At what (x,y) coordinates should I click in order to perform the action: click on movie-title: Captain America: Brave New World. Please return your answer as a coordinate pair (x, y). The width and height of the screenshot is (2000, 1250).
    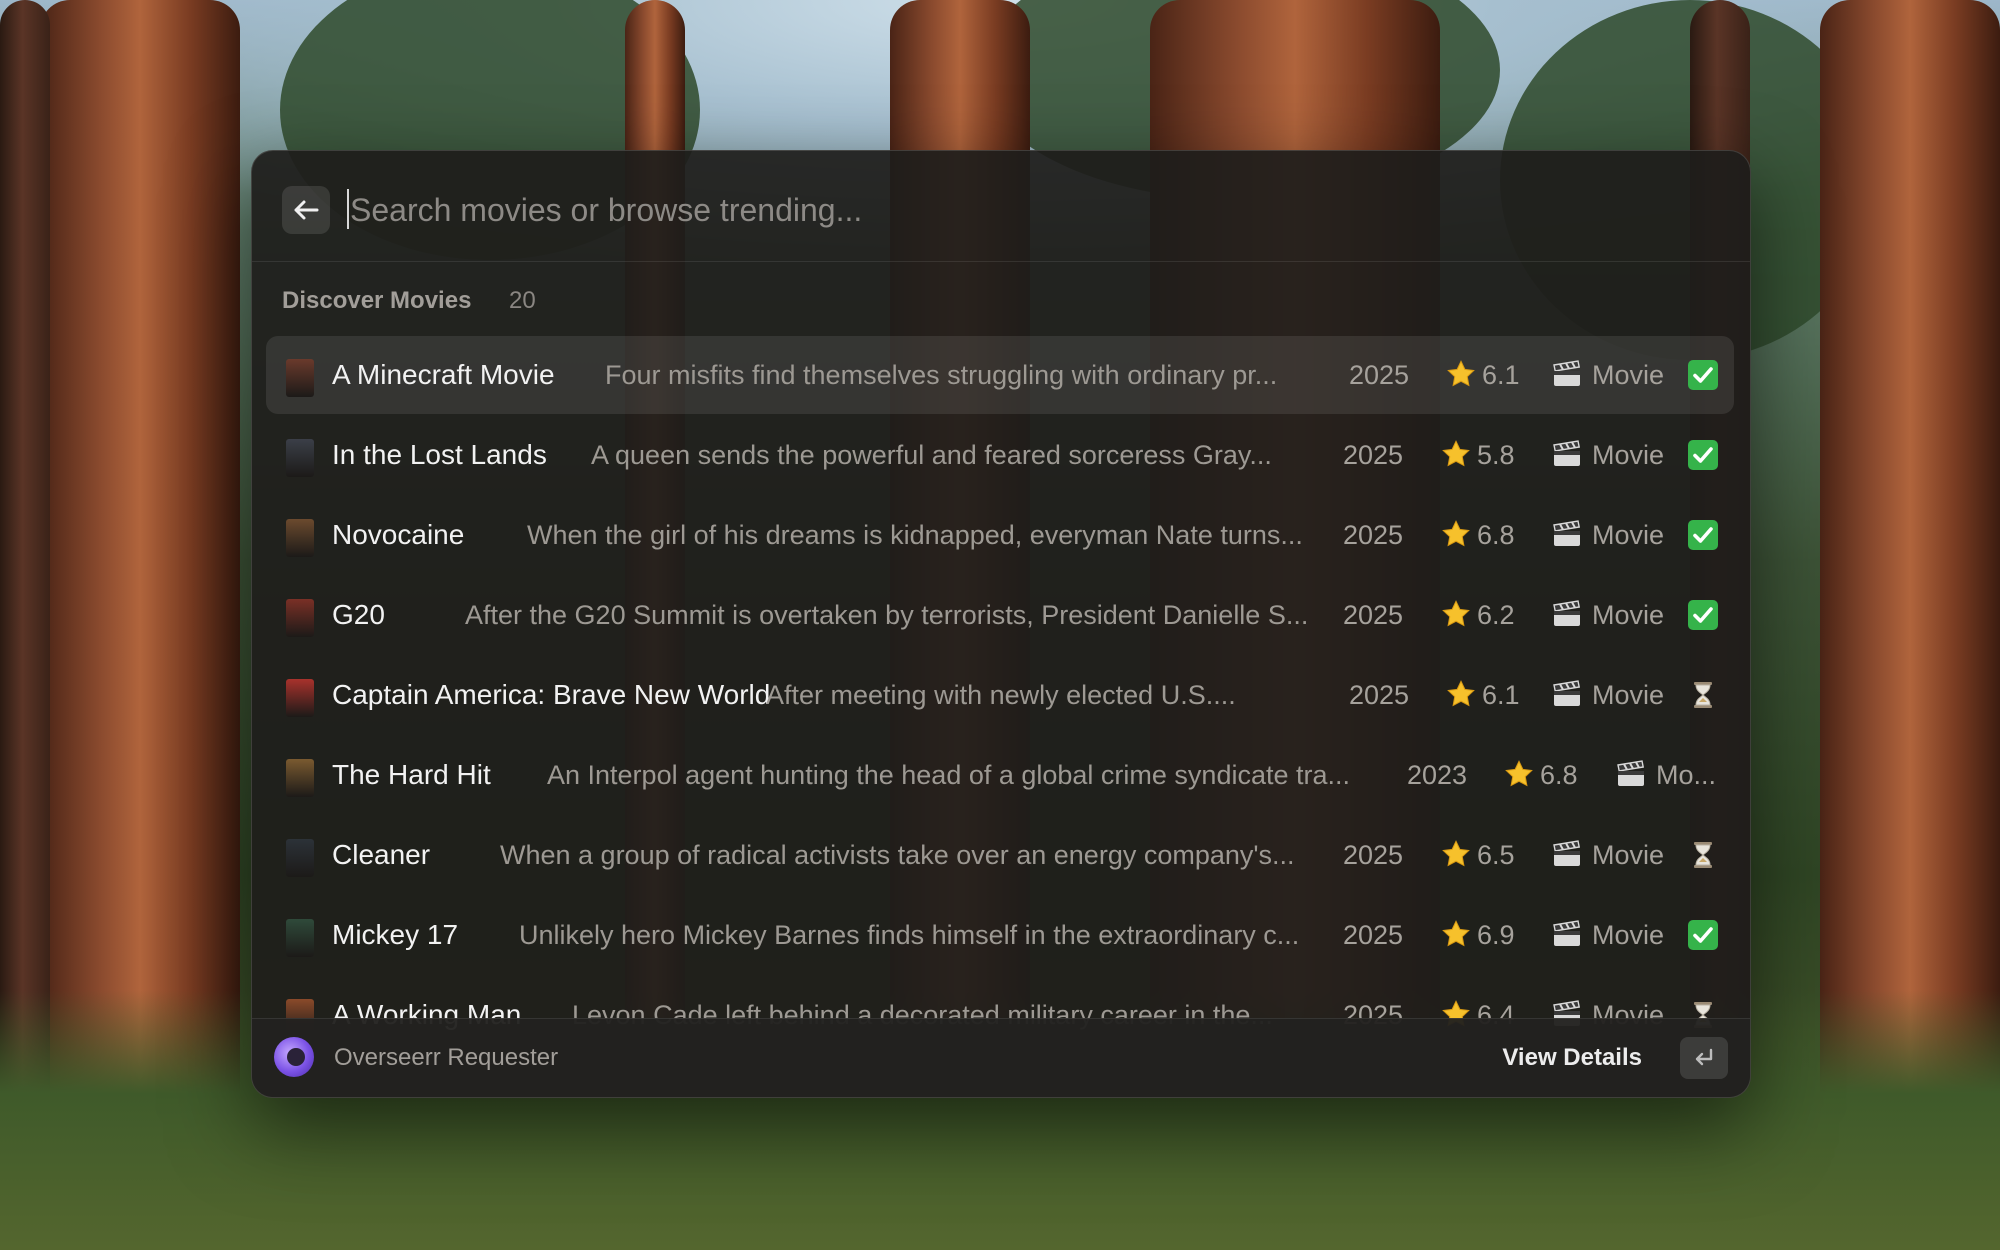
    Looking at the image, I should click on (551, 694).